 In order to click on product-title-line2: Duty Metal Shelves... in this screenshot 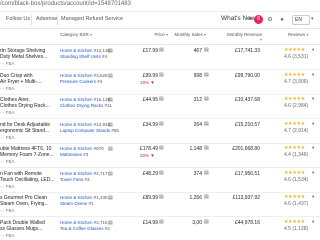, I will do `click(27, 57)`.